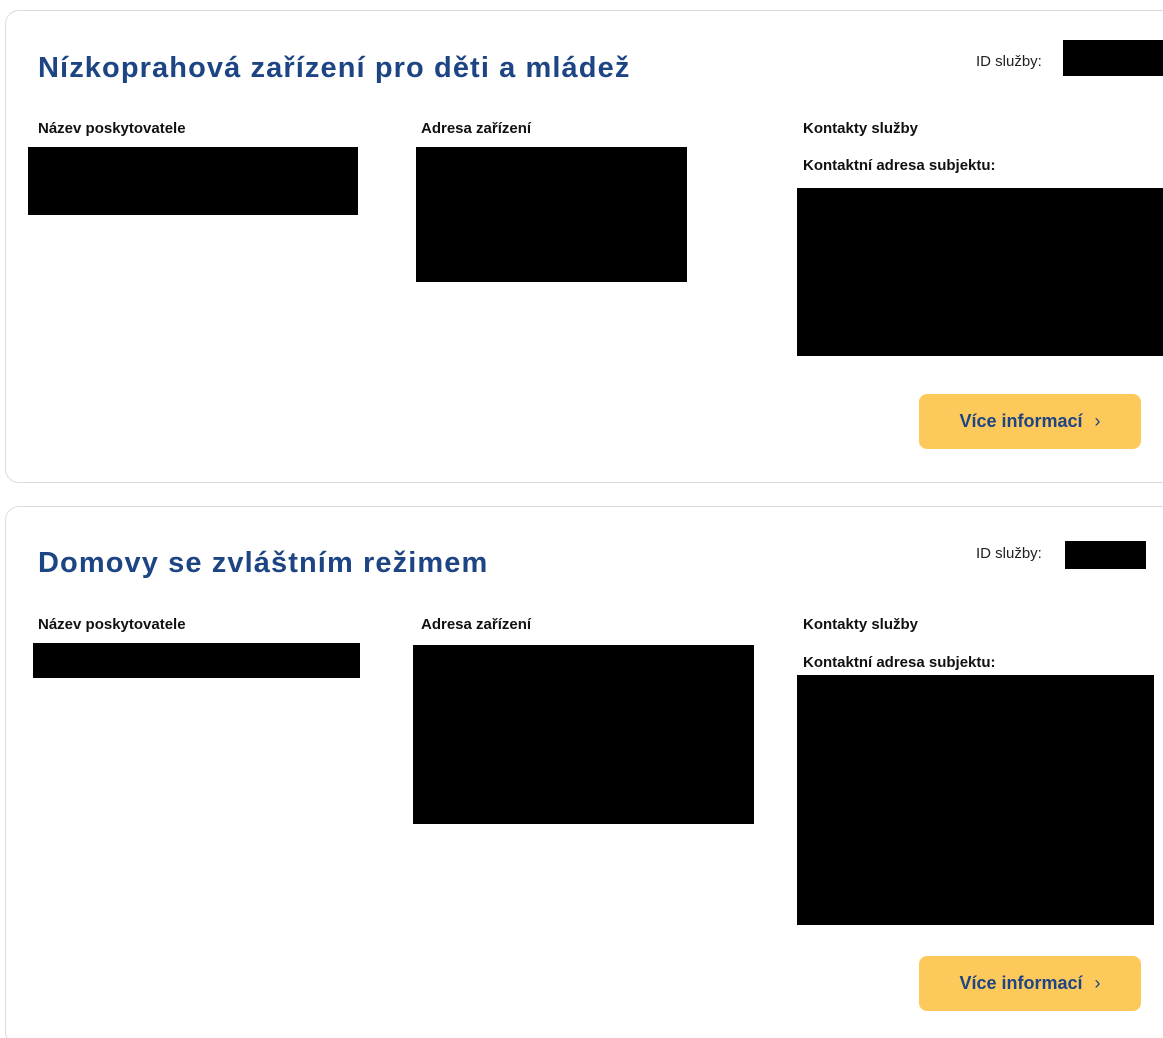 This screenshot has width=1163, height=1038. Describe the element at coordinates (334, 68) in the screenshot. I see `service-title: Nízkoprahová zařízení pro děti a mládež` at that location.